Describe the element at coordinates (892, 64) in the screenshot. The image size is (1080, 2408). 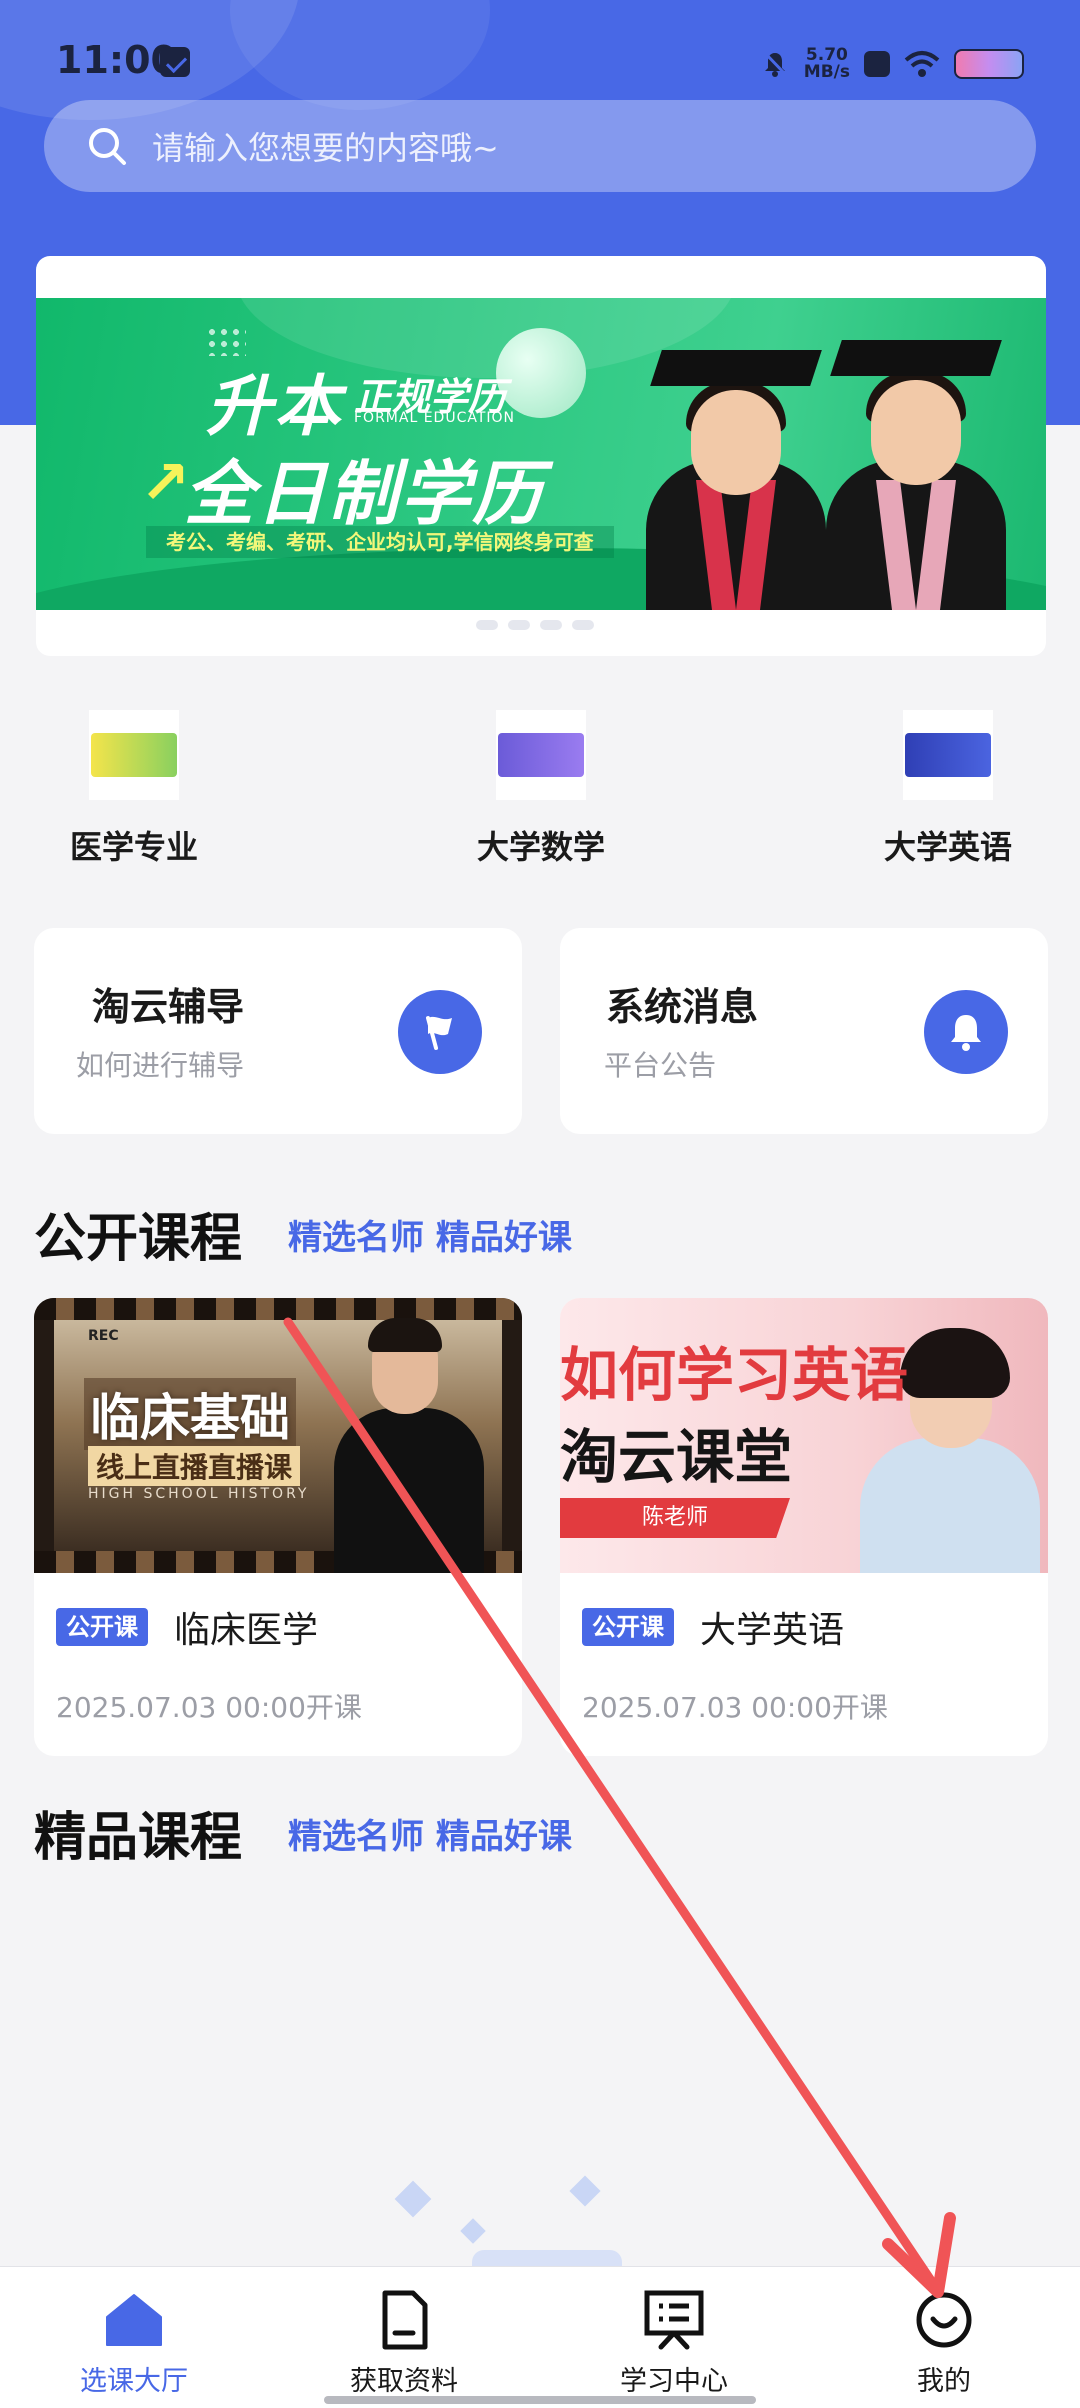
I see `status-icons: 5.70 MB/s` at that location.